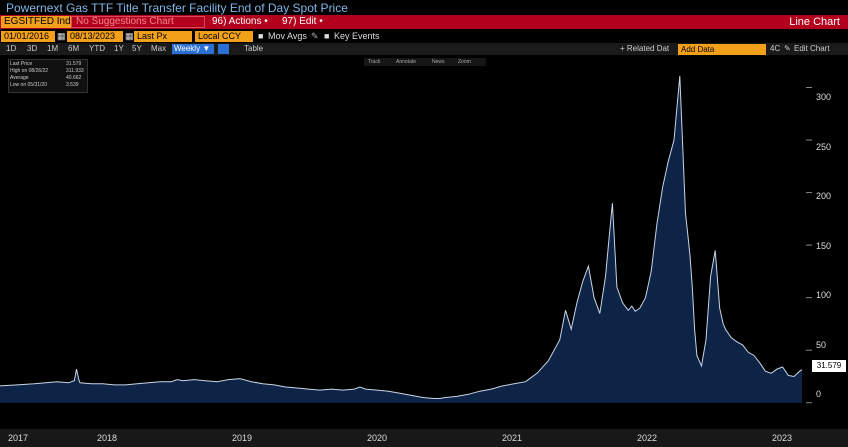  What do you see at coordinates (11, 49) in the screenshot?
I see `range-button-1d: 1D` at bounding box center [11, 49].